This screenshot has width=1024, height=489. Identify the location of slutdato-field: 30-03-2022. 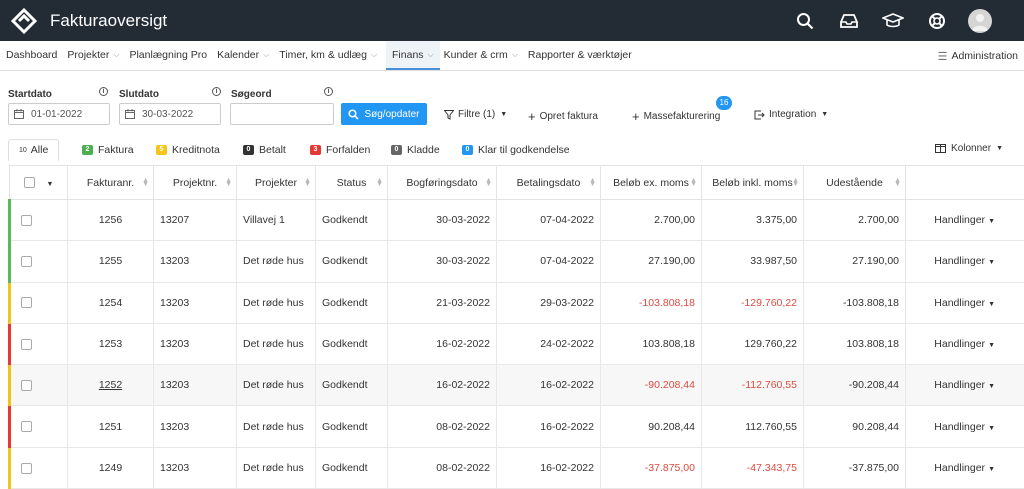
(170, 114).